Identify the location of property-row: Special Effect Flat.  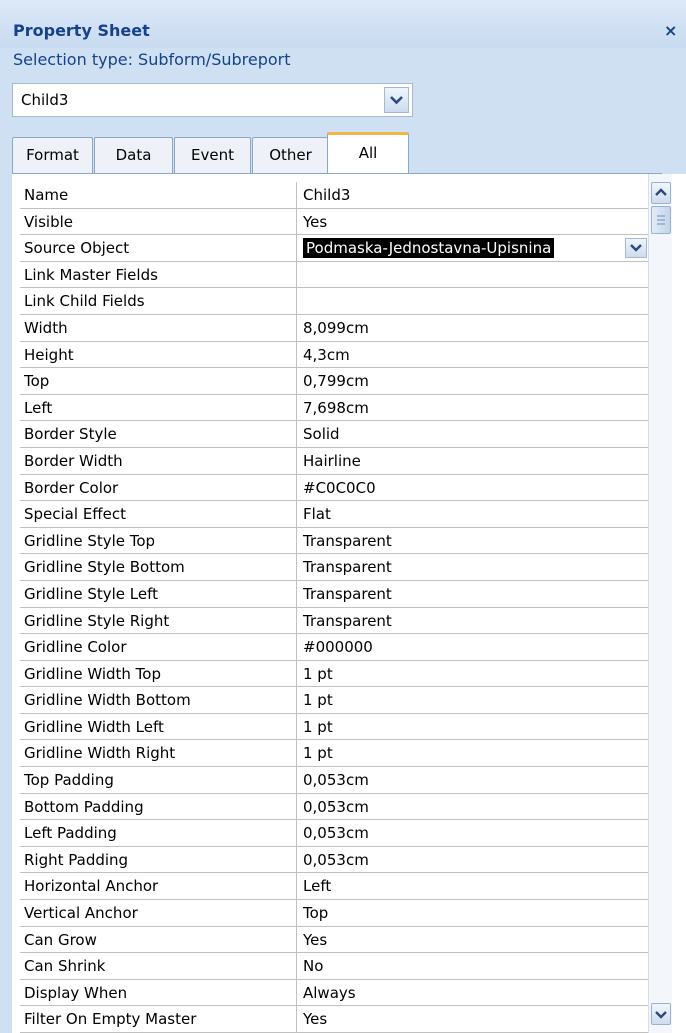
(336, 514).